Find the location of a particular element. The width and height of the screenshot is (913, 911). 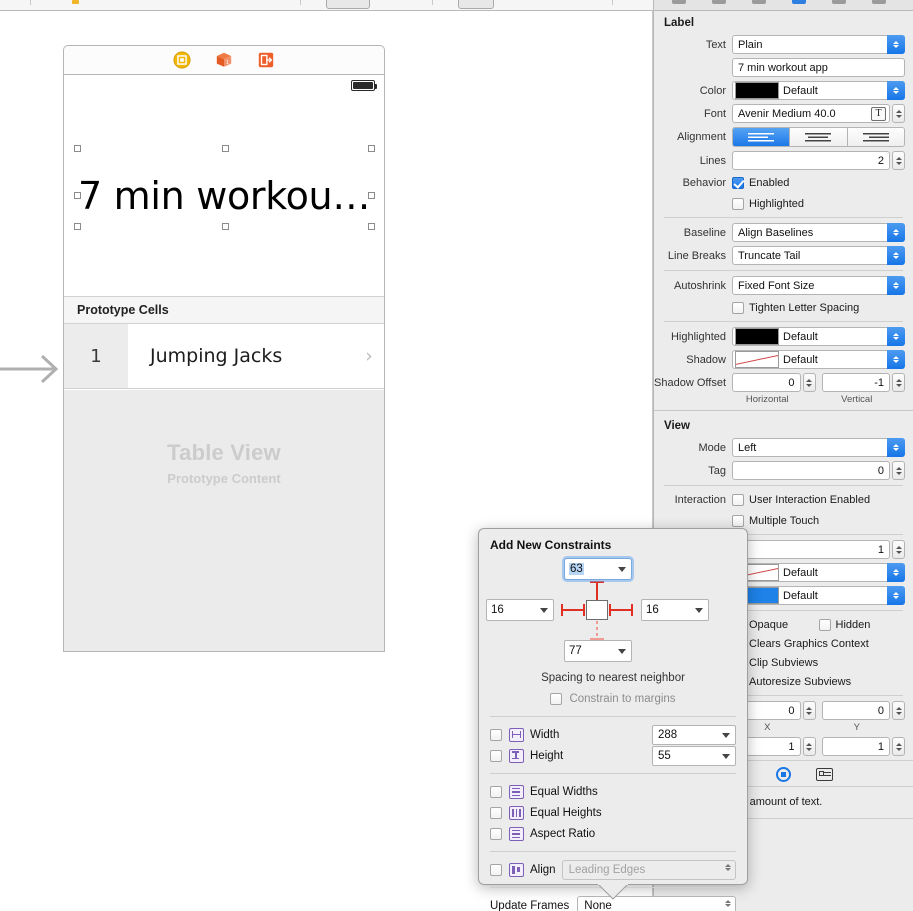

selection-handle-bc is located at coordinates (225, 226).